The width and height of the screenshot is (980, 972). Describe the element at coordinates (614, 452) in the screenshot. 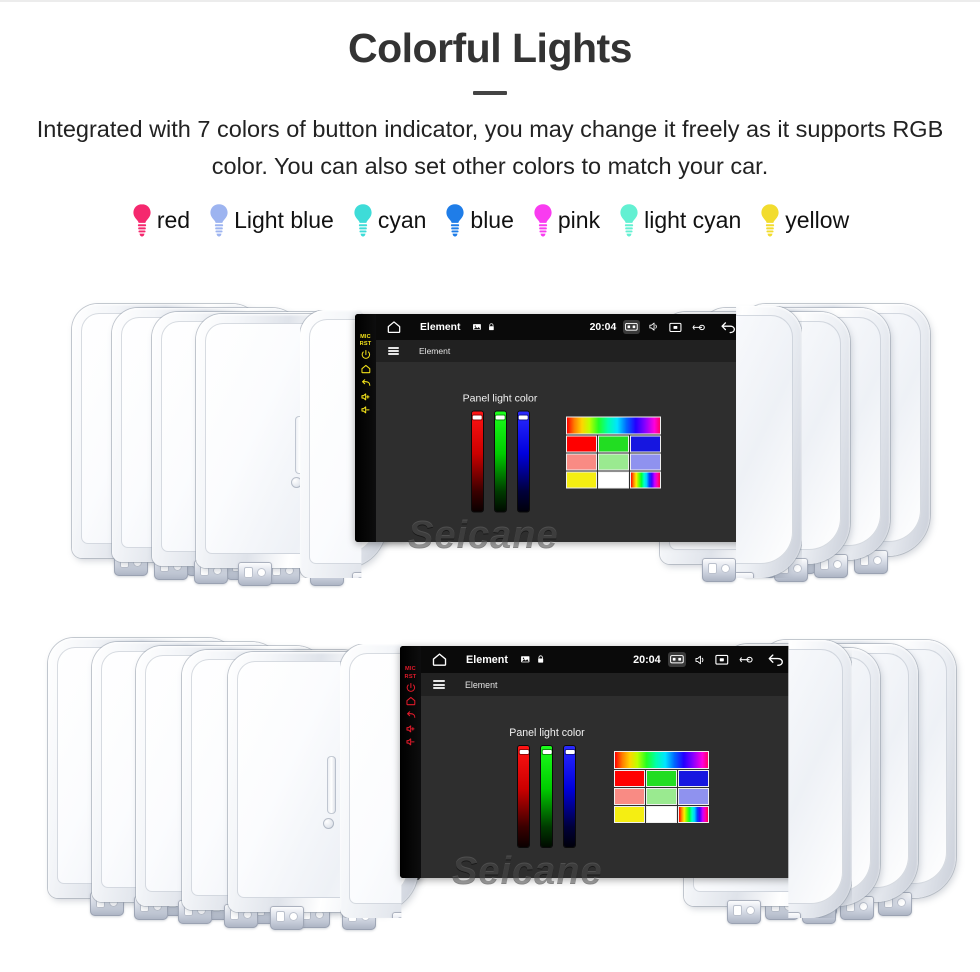

I see `color-swatch-grid` at that location.